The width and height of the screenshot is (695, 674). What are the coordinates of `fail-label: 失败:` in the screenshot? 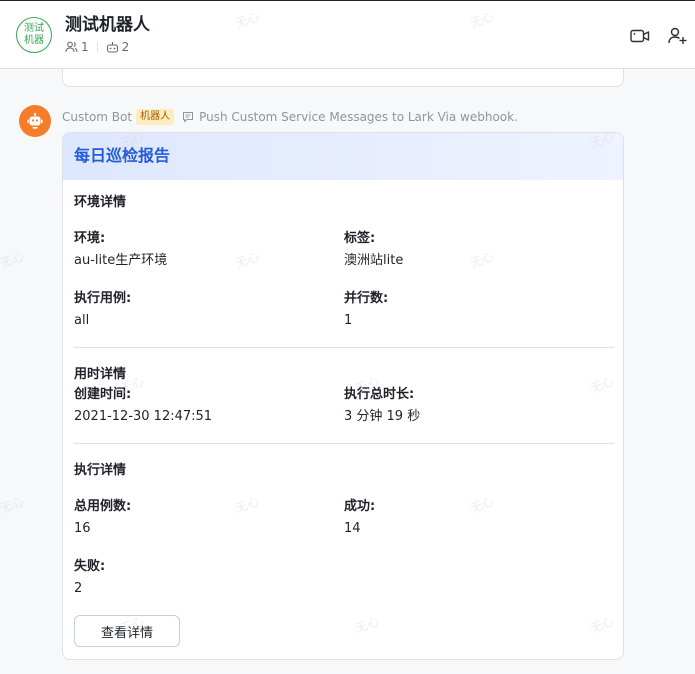 It's located at (90, 566).